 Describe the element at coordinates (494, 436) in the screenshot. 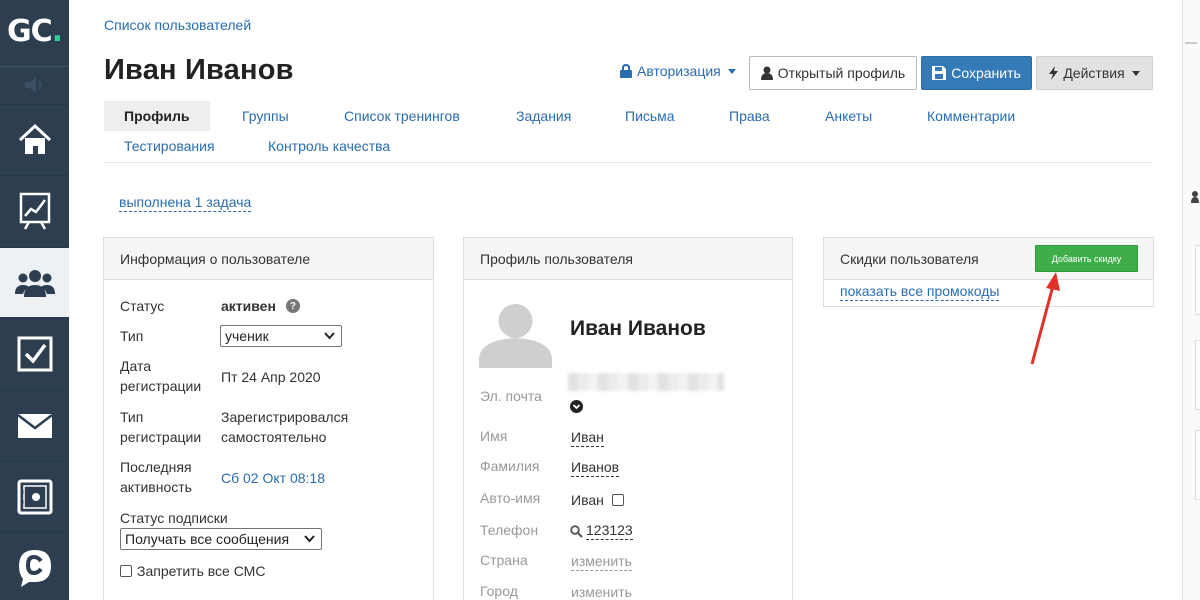

I see `first-name-label: Имя` at that location.